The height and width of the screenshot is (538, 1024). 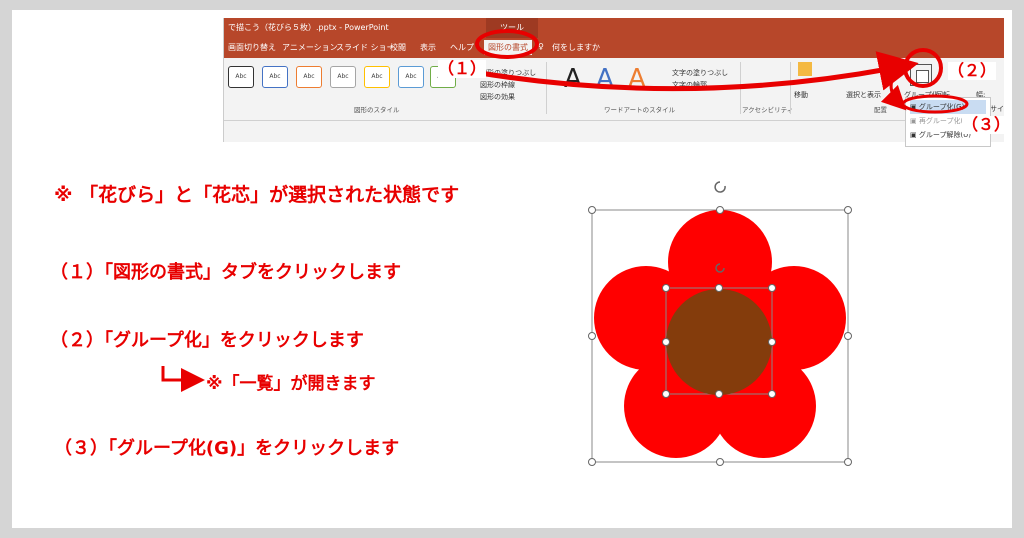 What do you see at coordinates (227, 448) in the screenshot?
I see `step3-text: （３）「グループ化(G)」をクリックします` at bounding box center [227, 448].